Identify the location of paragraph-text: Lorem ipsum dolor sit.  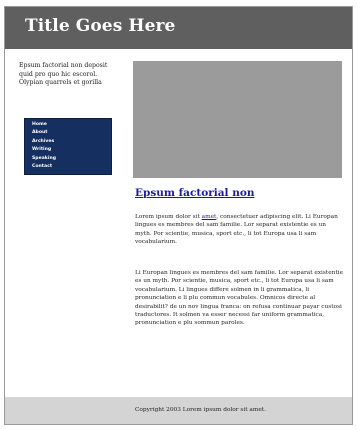
(168, 217).